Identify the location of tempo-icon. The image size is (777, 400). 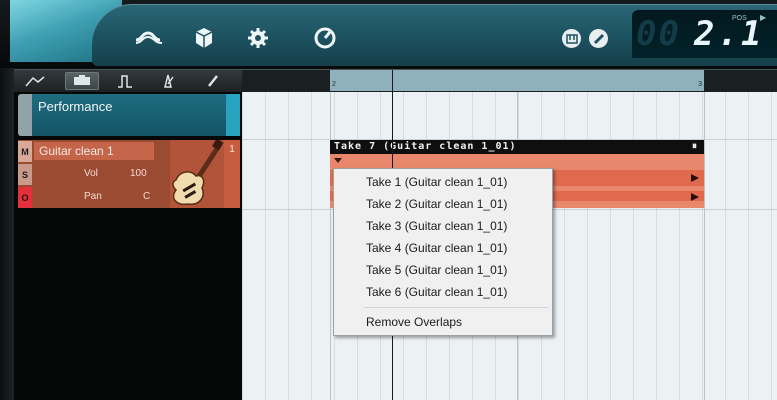
(325, 38).